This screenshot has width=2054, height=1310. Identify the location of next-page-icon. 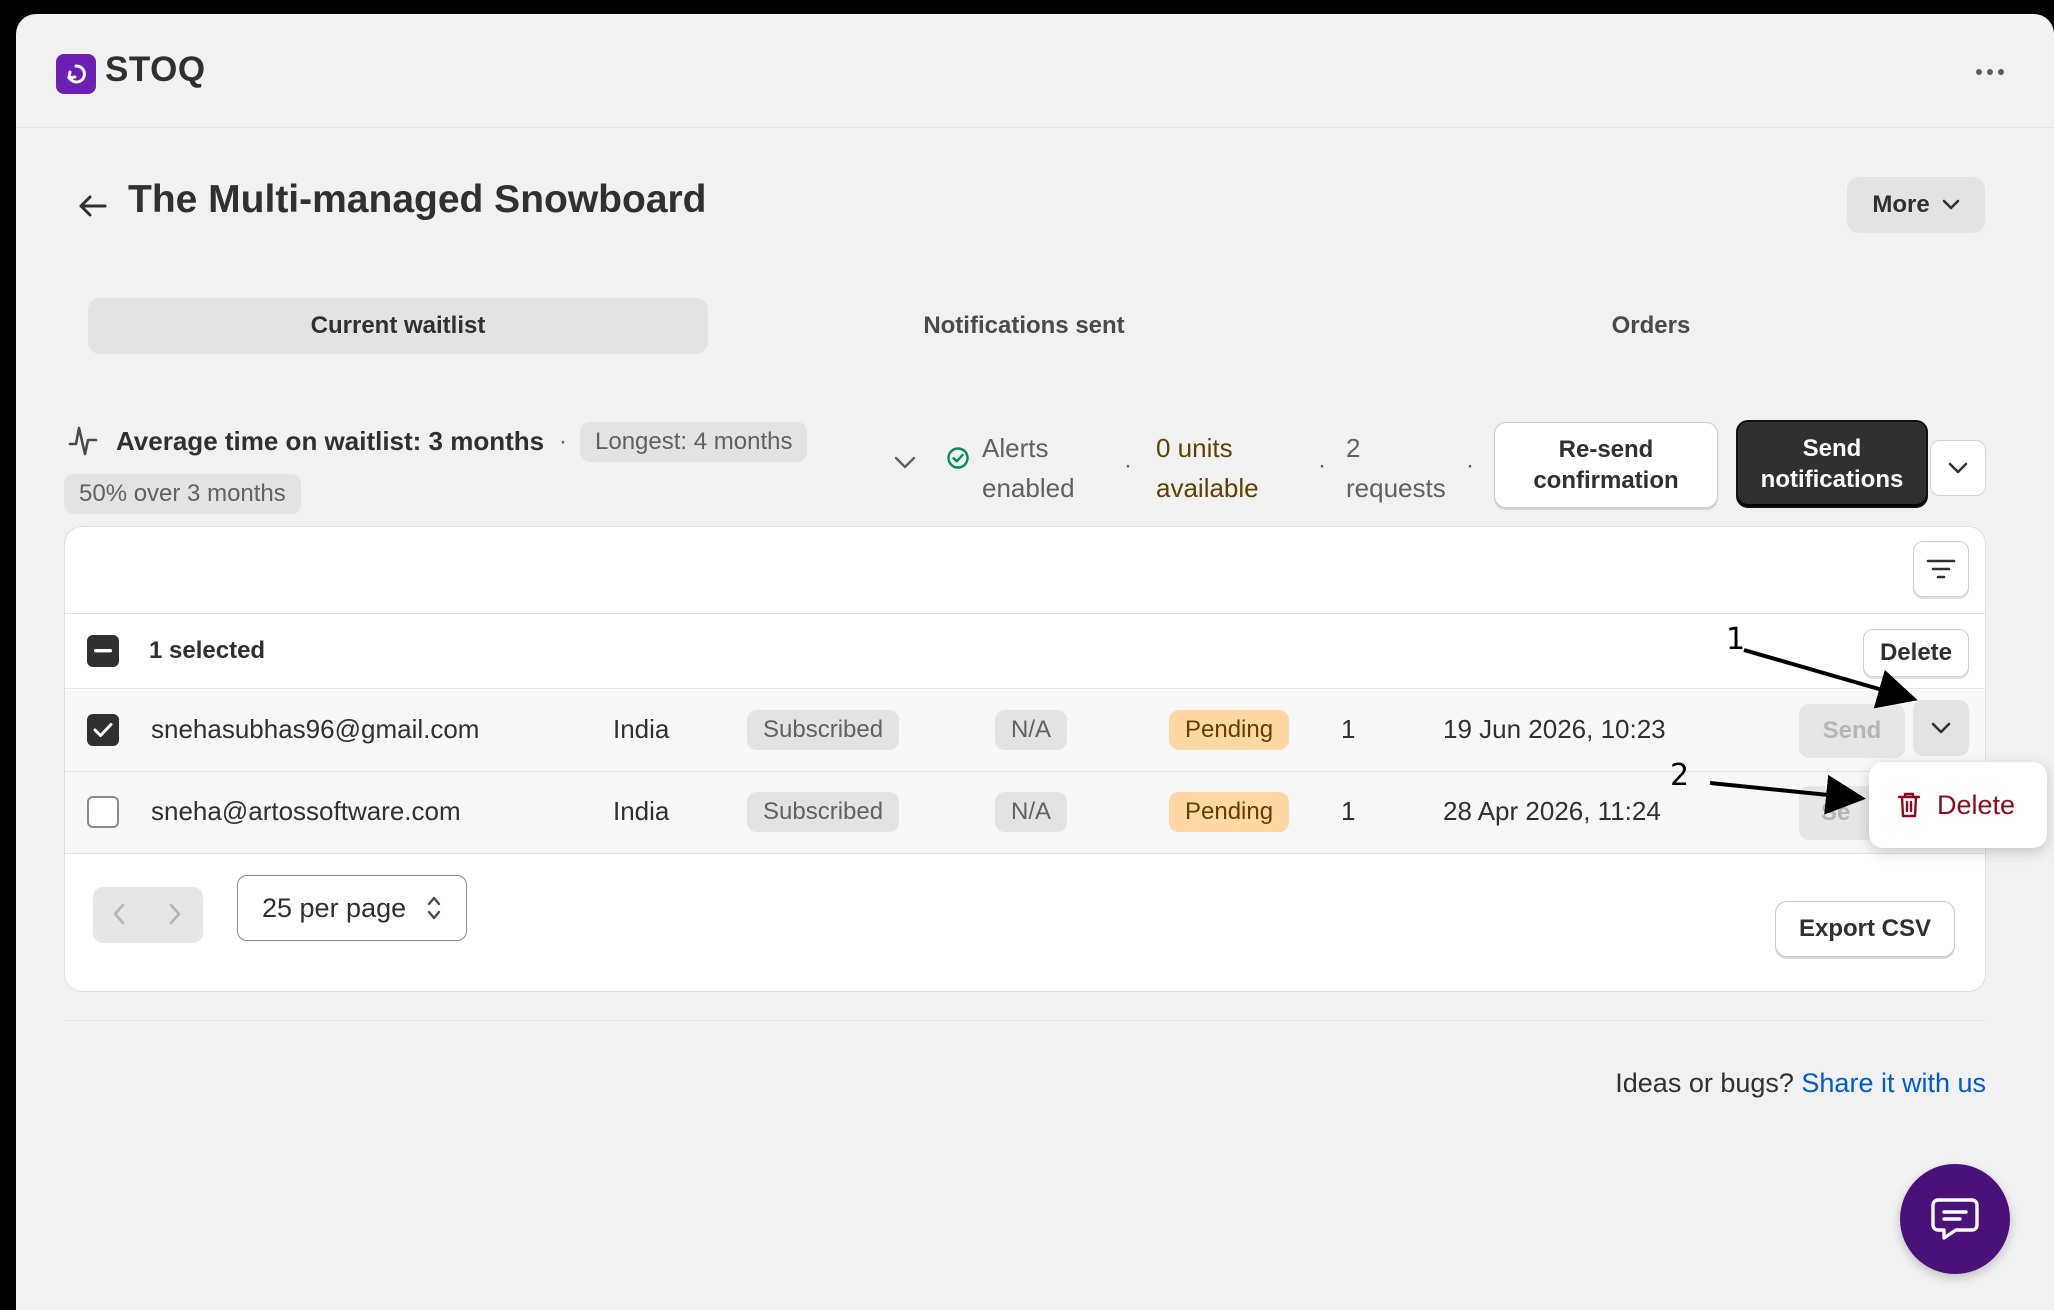
(175, 916).